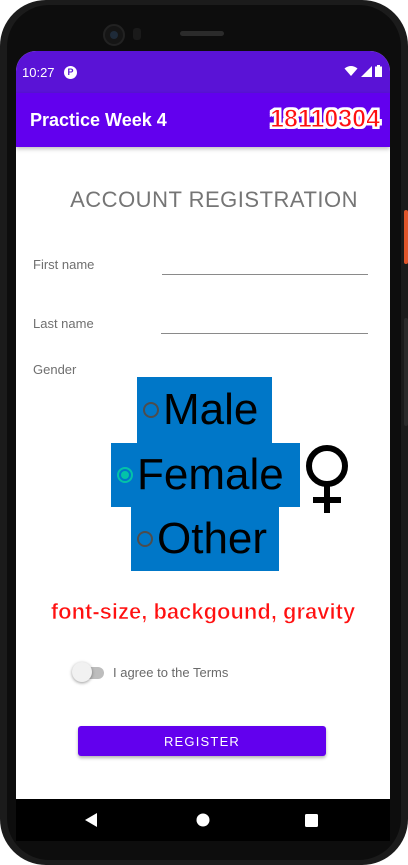 Image resolution: width=408 pixels, height=865 pixels. What do you see at coordinates (351, 71) in the screenshot?
I see `wifi-icon` at bounding box center [351, 71].